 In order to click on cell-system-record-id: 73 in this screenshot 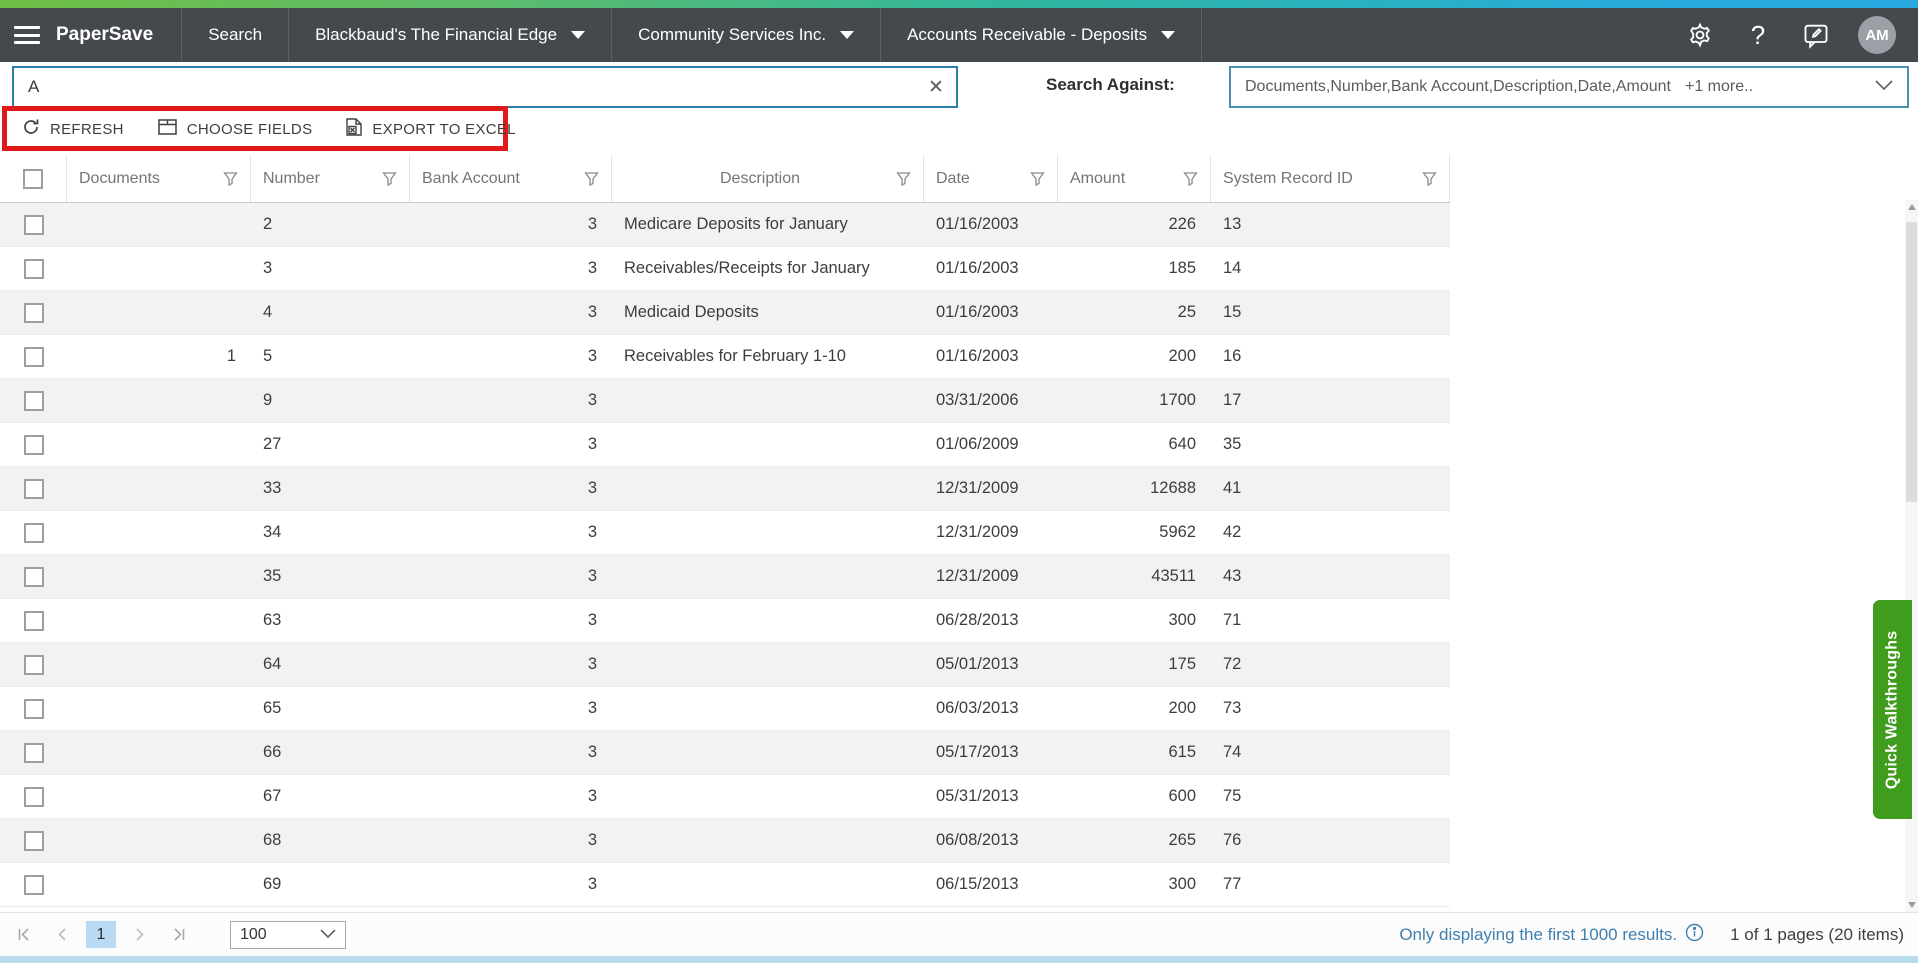, I will do `click(1232, 708)`.